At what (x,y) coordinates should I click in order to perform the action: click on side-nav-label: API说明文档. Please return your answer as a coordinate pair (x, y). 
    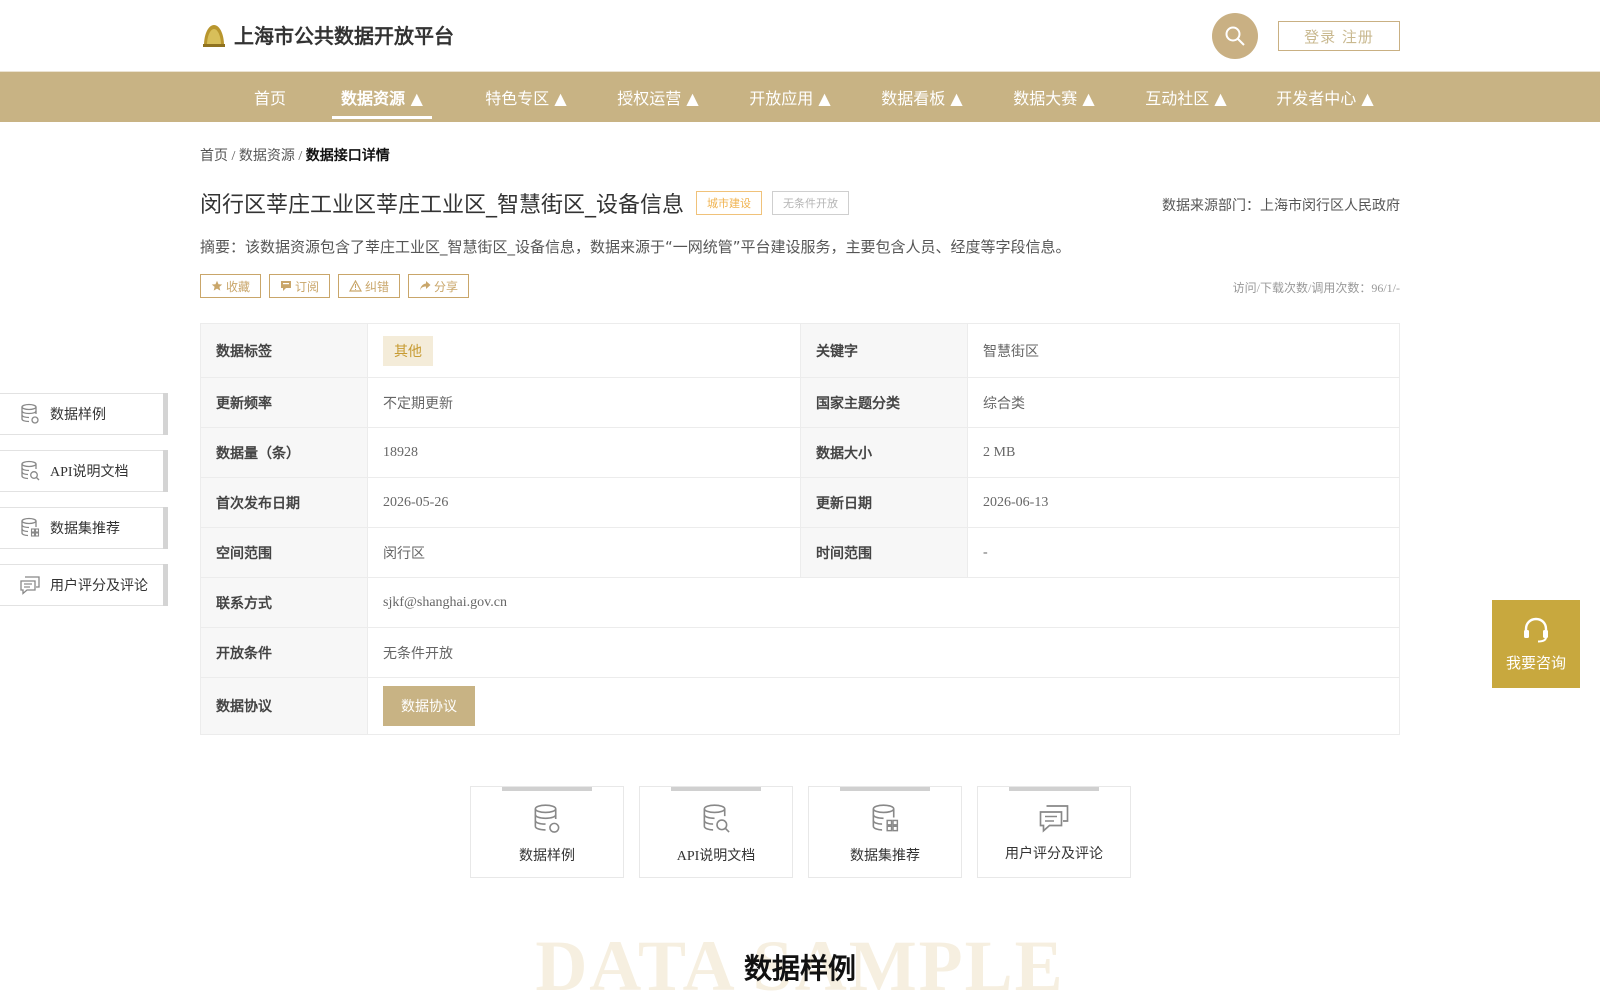
    Looking at the image, I should click on (89, 472).